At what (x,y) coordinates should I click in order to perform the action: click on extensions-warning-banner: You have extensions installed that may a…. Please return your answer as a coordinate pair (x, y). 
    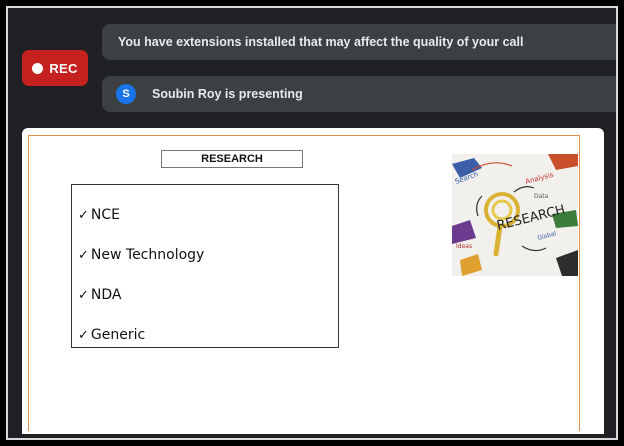
    Looking at the image, I should click on (359, 42).